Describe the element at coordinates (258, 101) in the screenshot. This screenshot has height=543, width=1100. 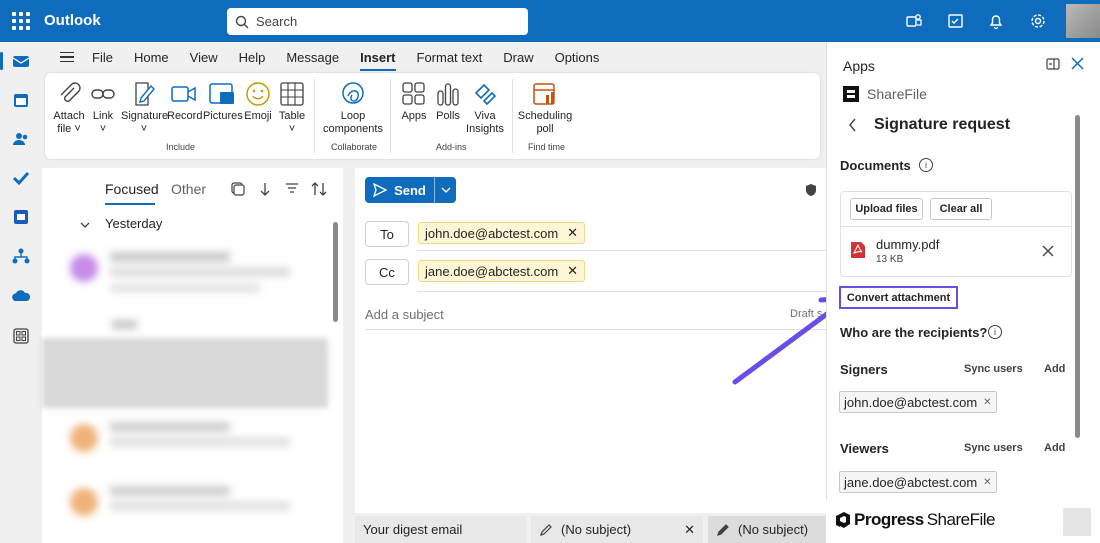
I see `emoji-button: Emoji` at that location.